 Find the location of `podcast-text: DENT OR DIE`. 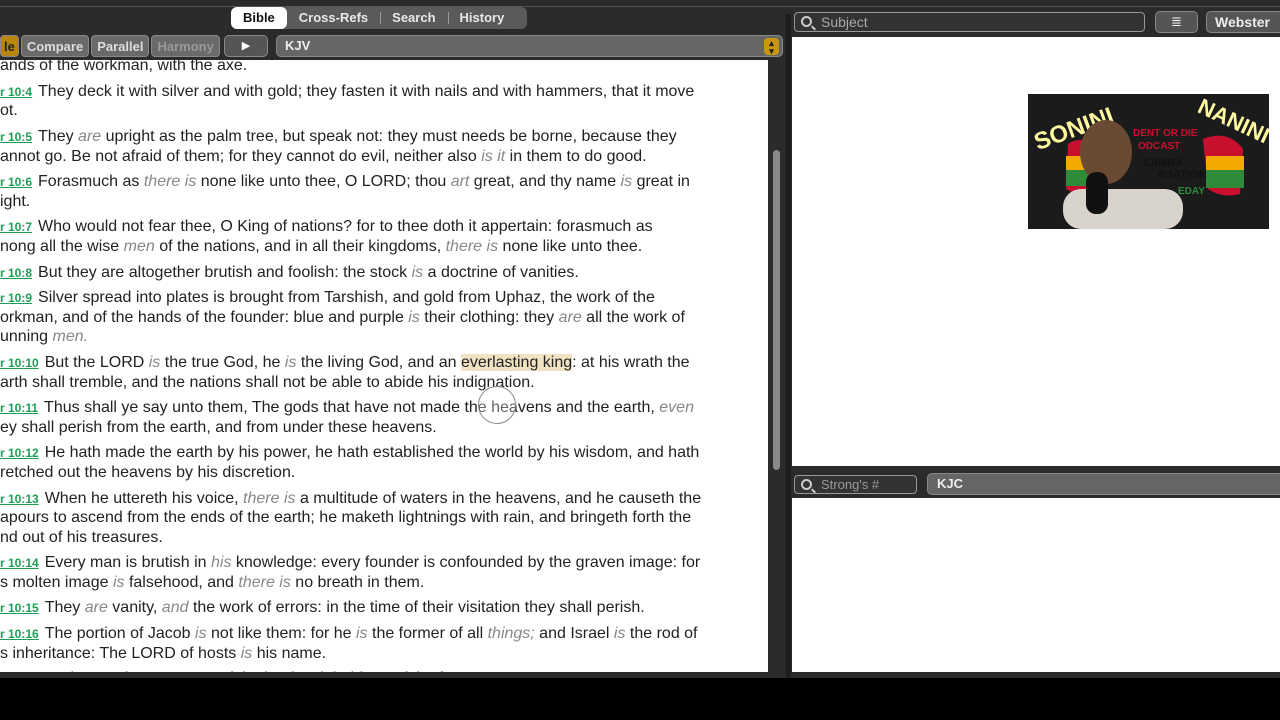

podcast-text: DENT OR DIE is located at coordinates (1165, 133).